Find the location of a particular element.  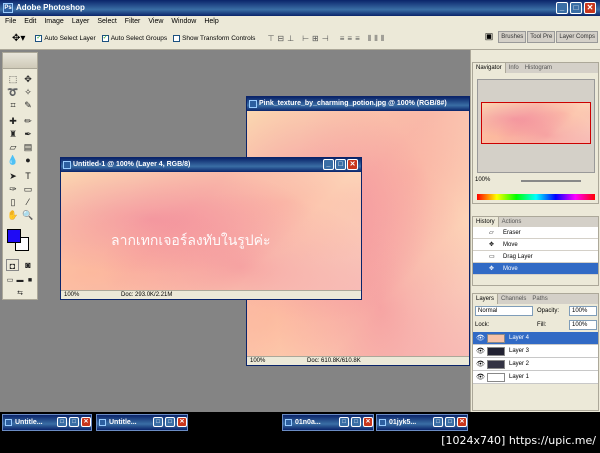

foreground-color-swatch is located at coordinates (14, 236).